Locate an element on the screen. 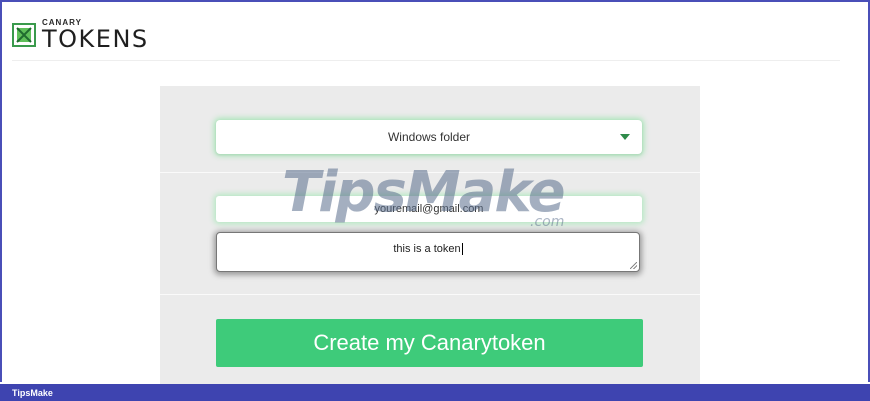 The width and height of the screenshot is (870, 401). email-value: youremail@gmail.com is located at coordinates (429, 209).